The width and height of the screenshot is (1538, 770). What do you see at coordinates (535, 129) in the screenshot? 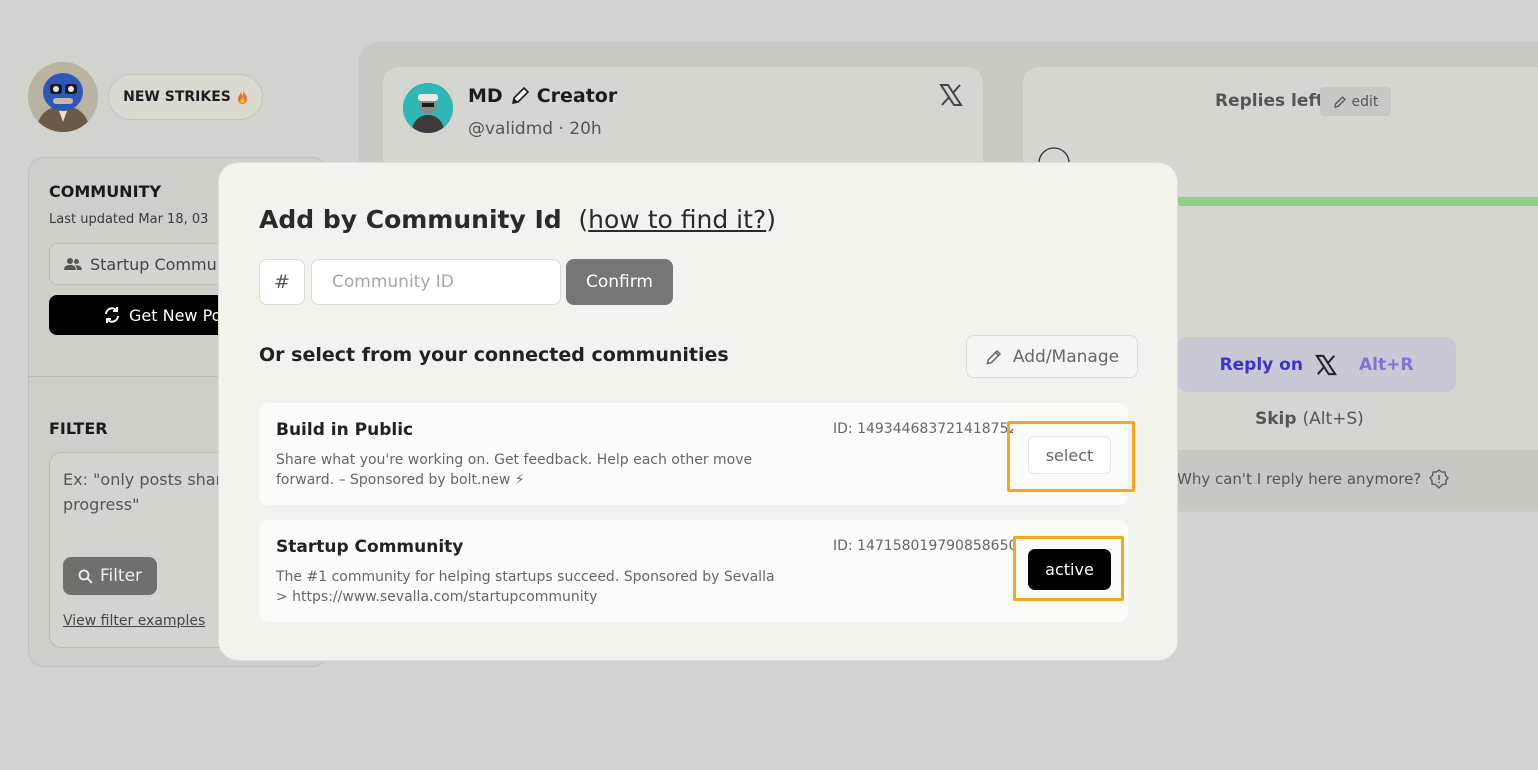
I see `post-handle-time: @validmd · 20h` at bounding box center [535, 129].